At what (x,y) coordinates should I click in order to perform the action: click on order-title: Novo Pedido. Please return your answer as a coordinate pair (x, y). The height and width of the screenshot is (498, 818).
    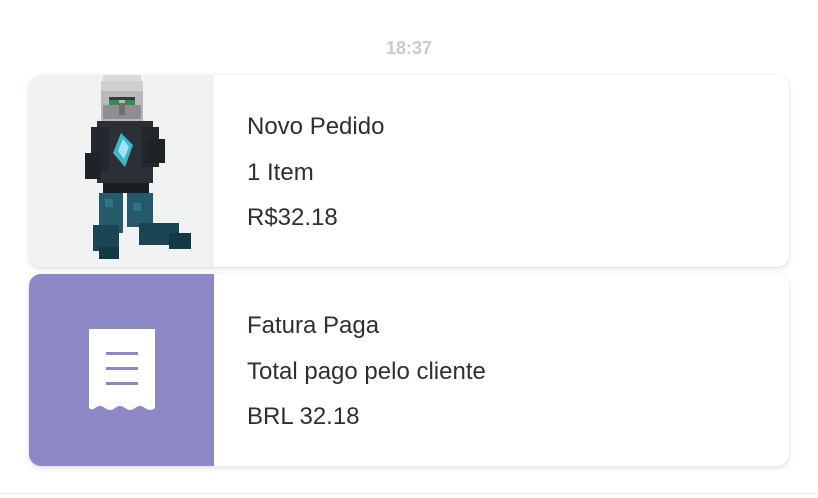
    Looking at the image, I should click on (316, 126).